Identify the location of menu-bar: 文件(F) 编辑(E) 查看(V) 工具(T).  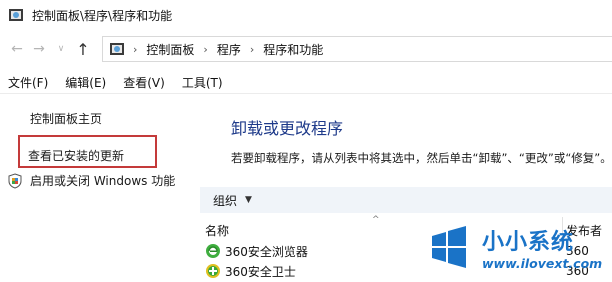
(306, 83).